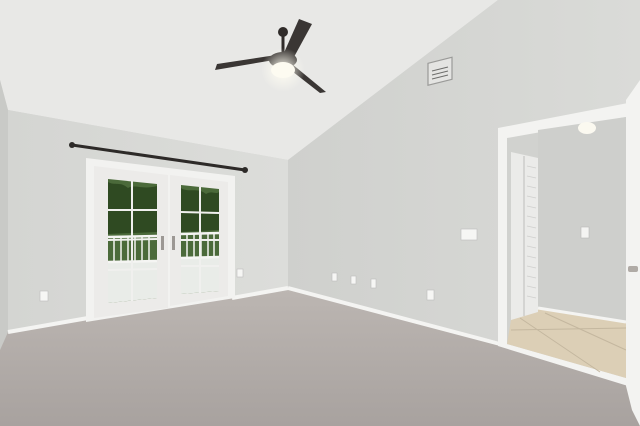 This screenshot has height=426, width=640. Describe the element at coordinates (587, 128) in the screenshot. I see `hallway-ceiling-light` at that location.